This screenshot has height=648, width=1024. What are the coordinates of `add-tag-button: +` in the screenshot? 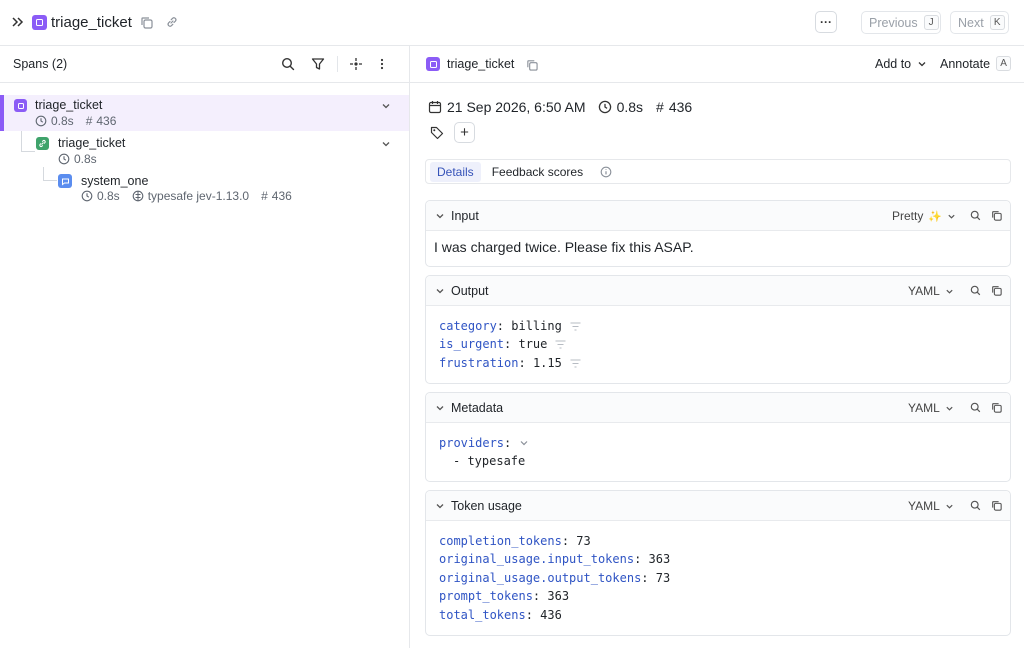 It's located at (464, 132).